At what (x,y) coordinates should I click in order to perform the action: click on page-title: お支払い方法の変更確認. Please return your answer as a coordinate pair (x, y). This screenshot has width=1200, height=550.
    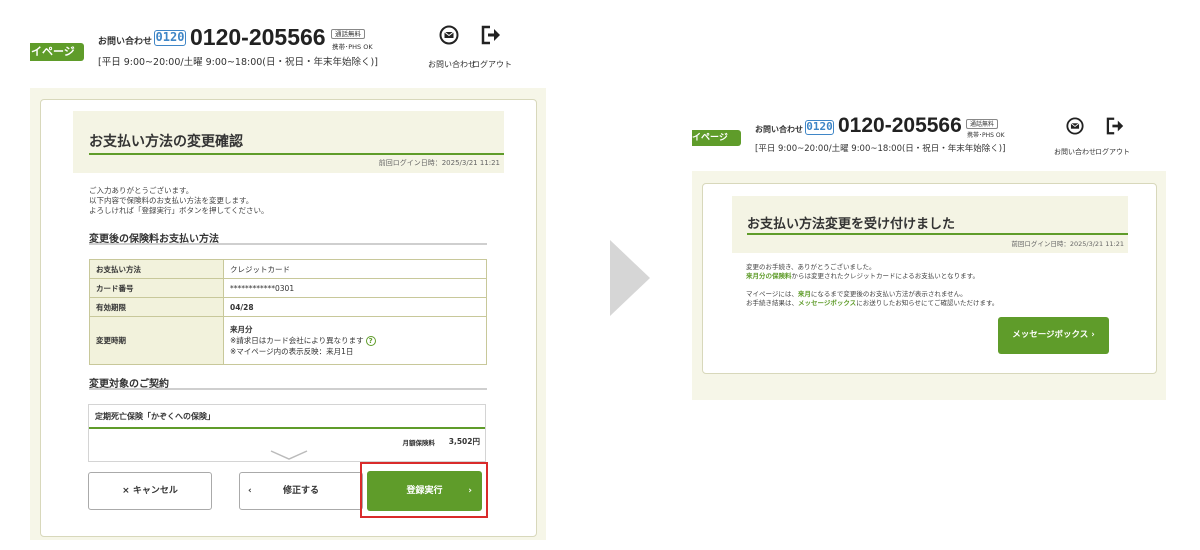
    Looking at the image, I should click on (166, 142).